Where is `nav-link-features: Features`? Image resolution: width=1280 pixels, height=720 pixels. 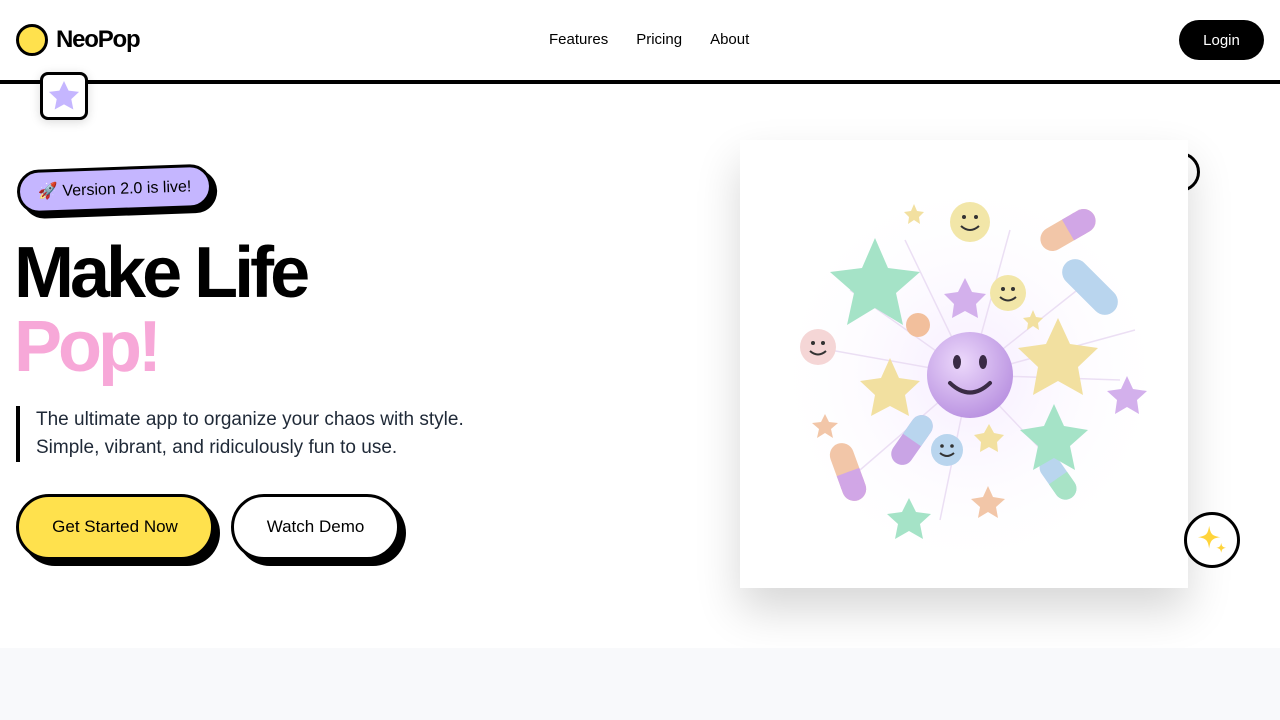
nav-link-features: Features is located at coordinates (578, 40).